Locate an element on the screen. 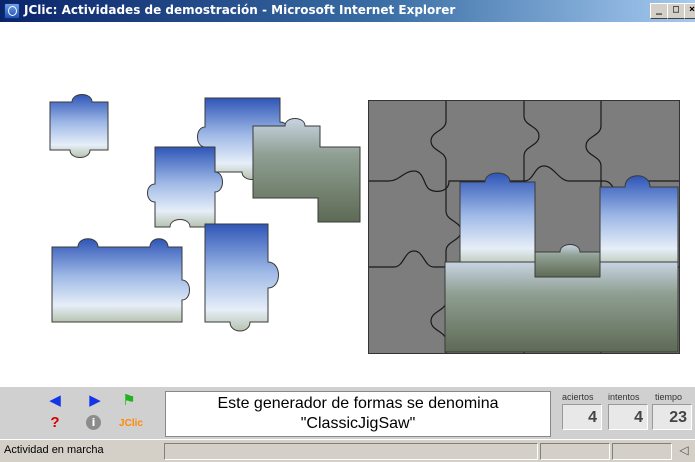 This screenshot has height=462, width=695. intentos-counter: 4 is located at coordinates (628, 417).